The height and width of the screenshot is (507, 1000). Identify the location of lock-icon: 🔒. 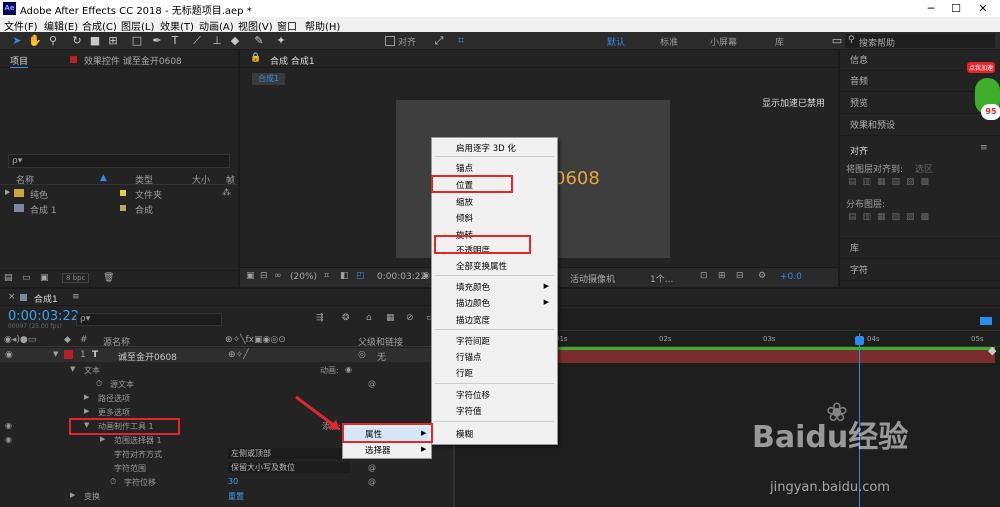
(255, 58).